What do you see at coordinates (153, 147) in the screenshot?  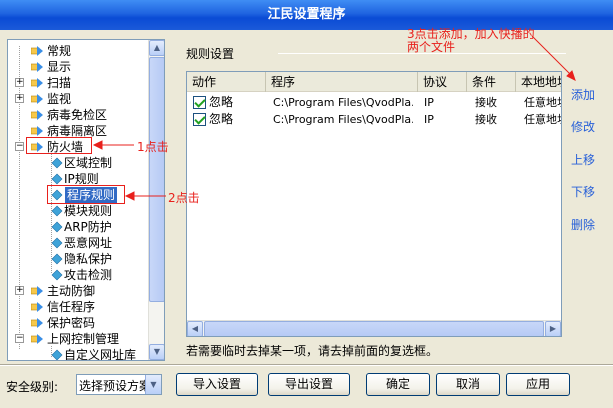 I see `annotation-step1: 1点击` at bounding box center [153, 147].